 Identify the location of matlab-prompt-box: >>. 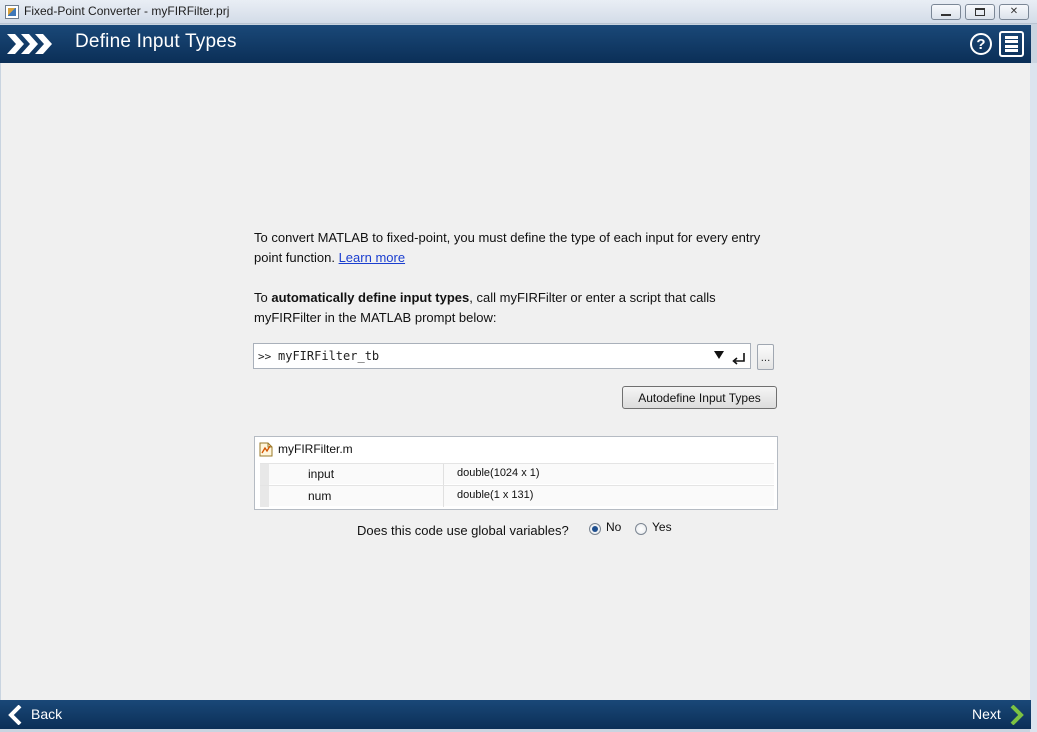
(502, 356).